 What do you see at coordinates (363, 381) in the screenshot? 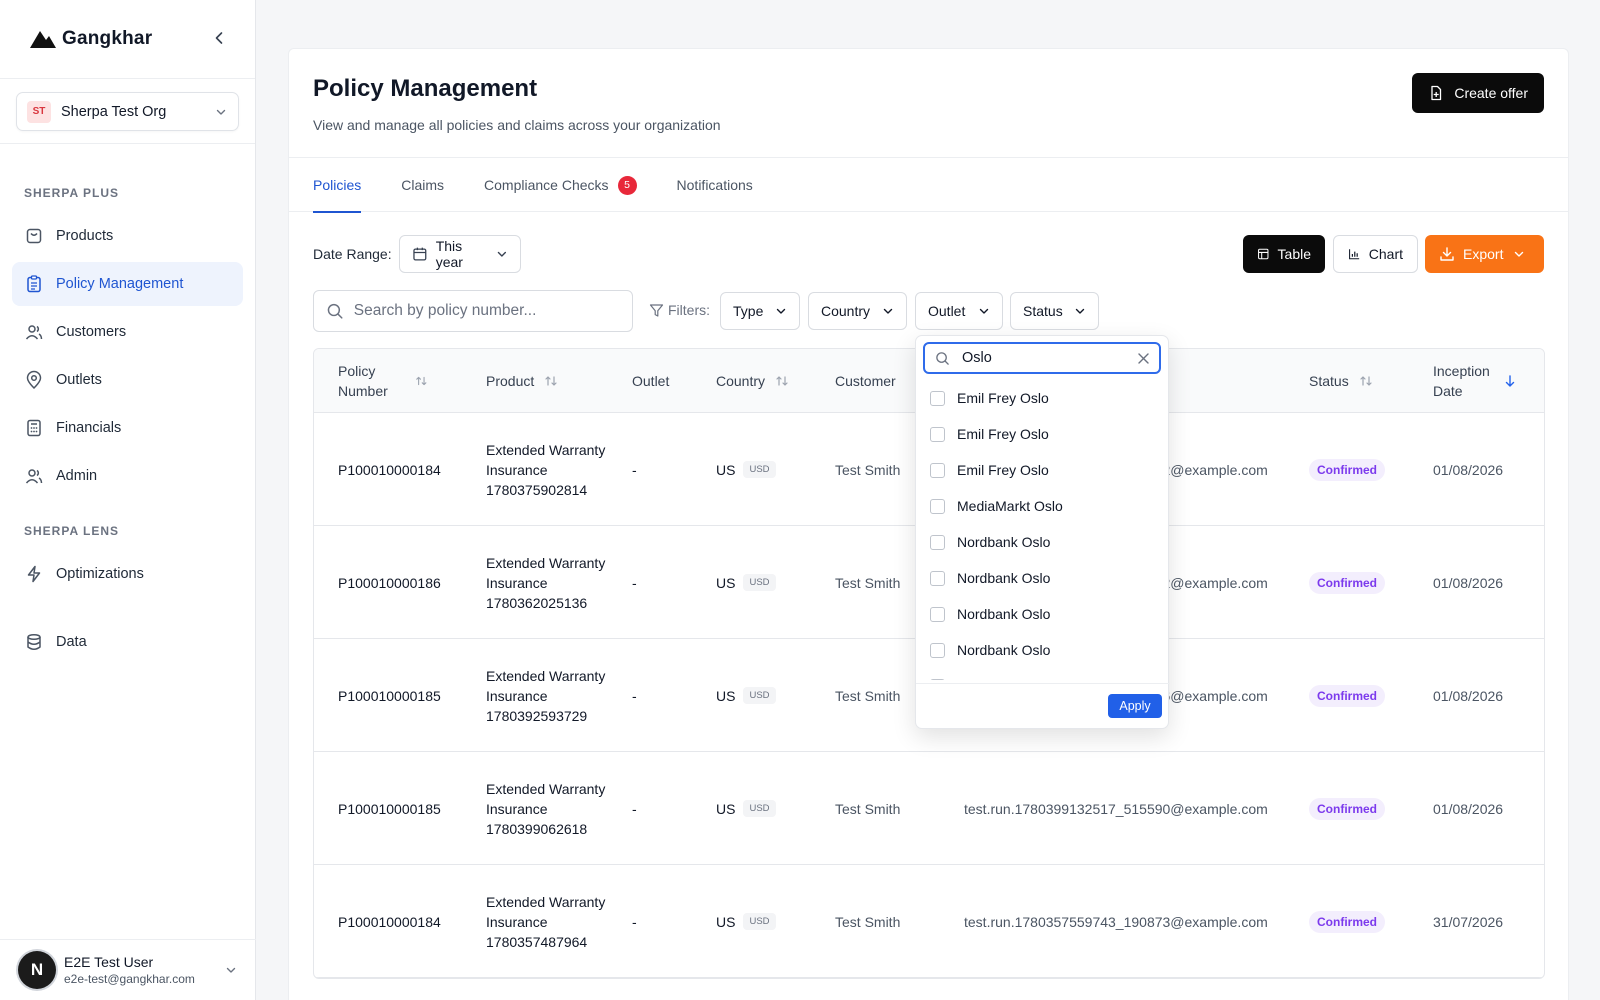
I see `column-label: Policy Number` at bounding box center [363, 381].